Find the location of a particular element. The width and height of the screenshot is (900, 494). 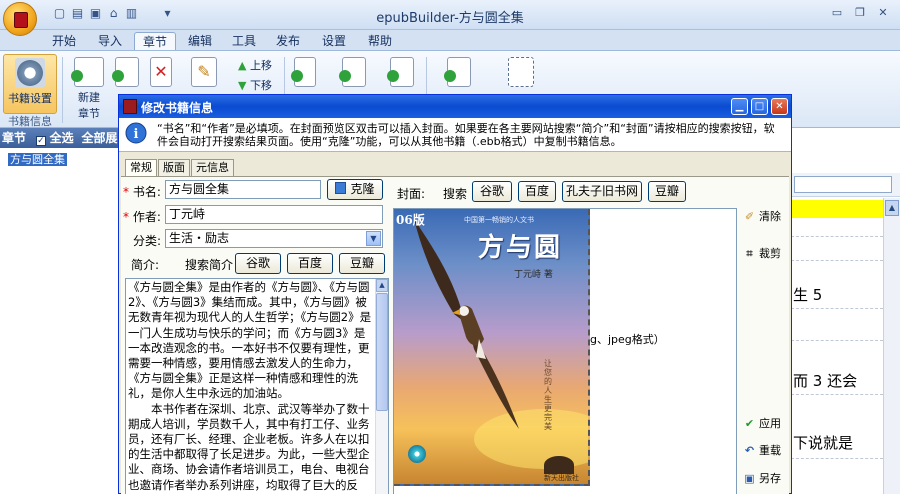

delete-icon: ✕ is located at coordinates (161, 72).